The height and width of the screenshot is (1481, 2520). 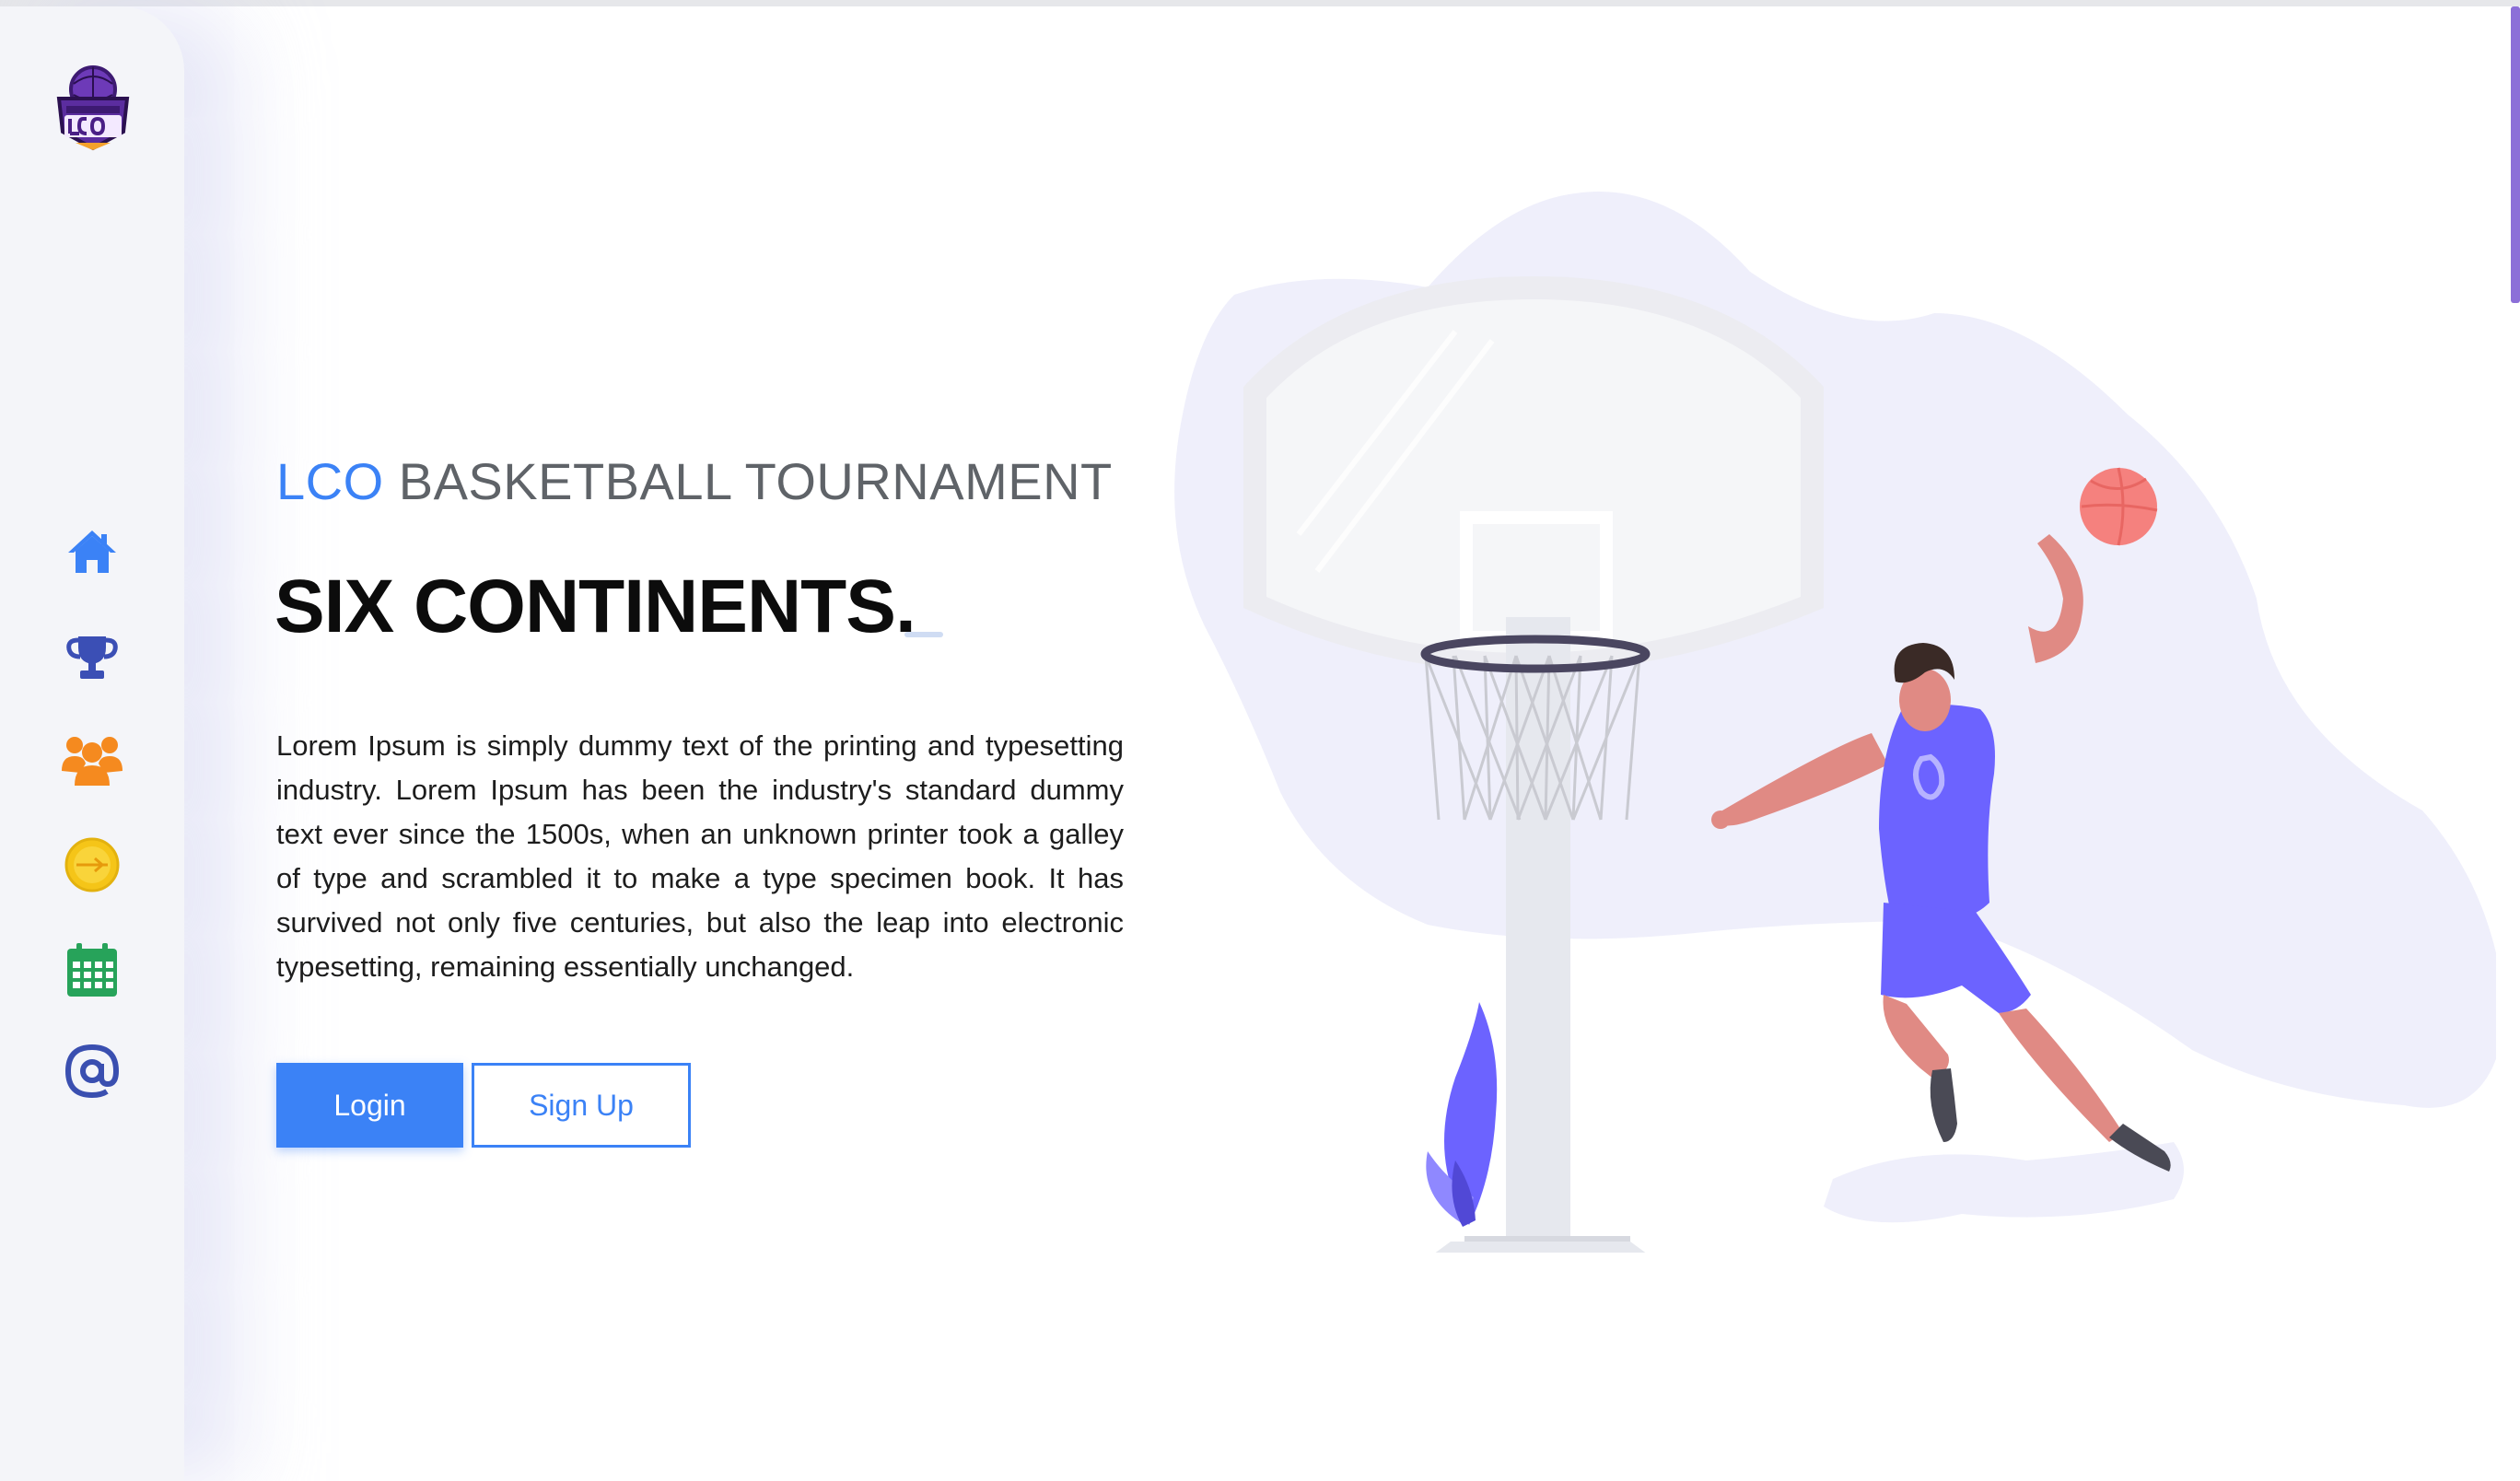 What do you see at coordinates (330, 481) in the screenshot?
I see `brand-text: LCO` at bounding box center [330, 481].